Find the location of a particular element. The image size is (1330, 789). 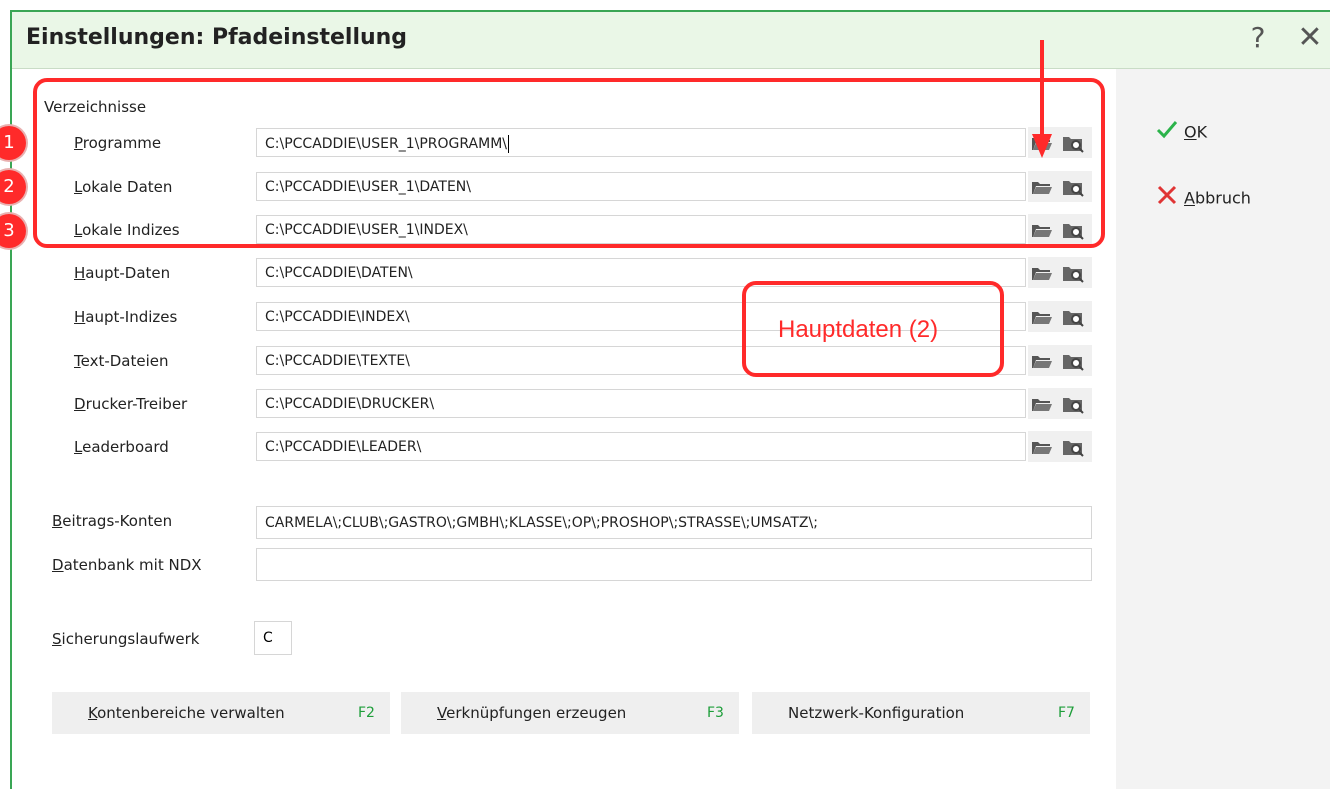

ok-label-accel: O is located at coordinates (1190, 132).